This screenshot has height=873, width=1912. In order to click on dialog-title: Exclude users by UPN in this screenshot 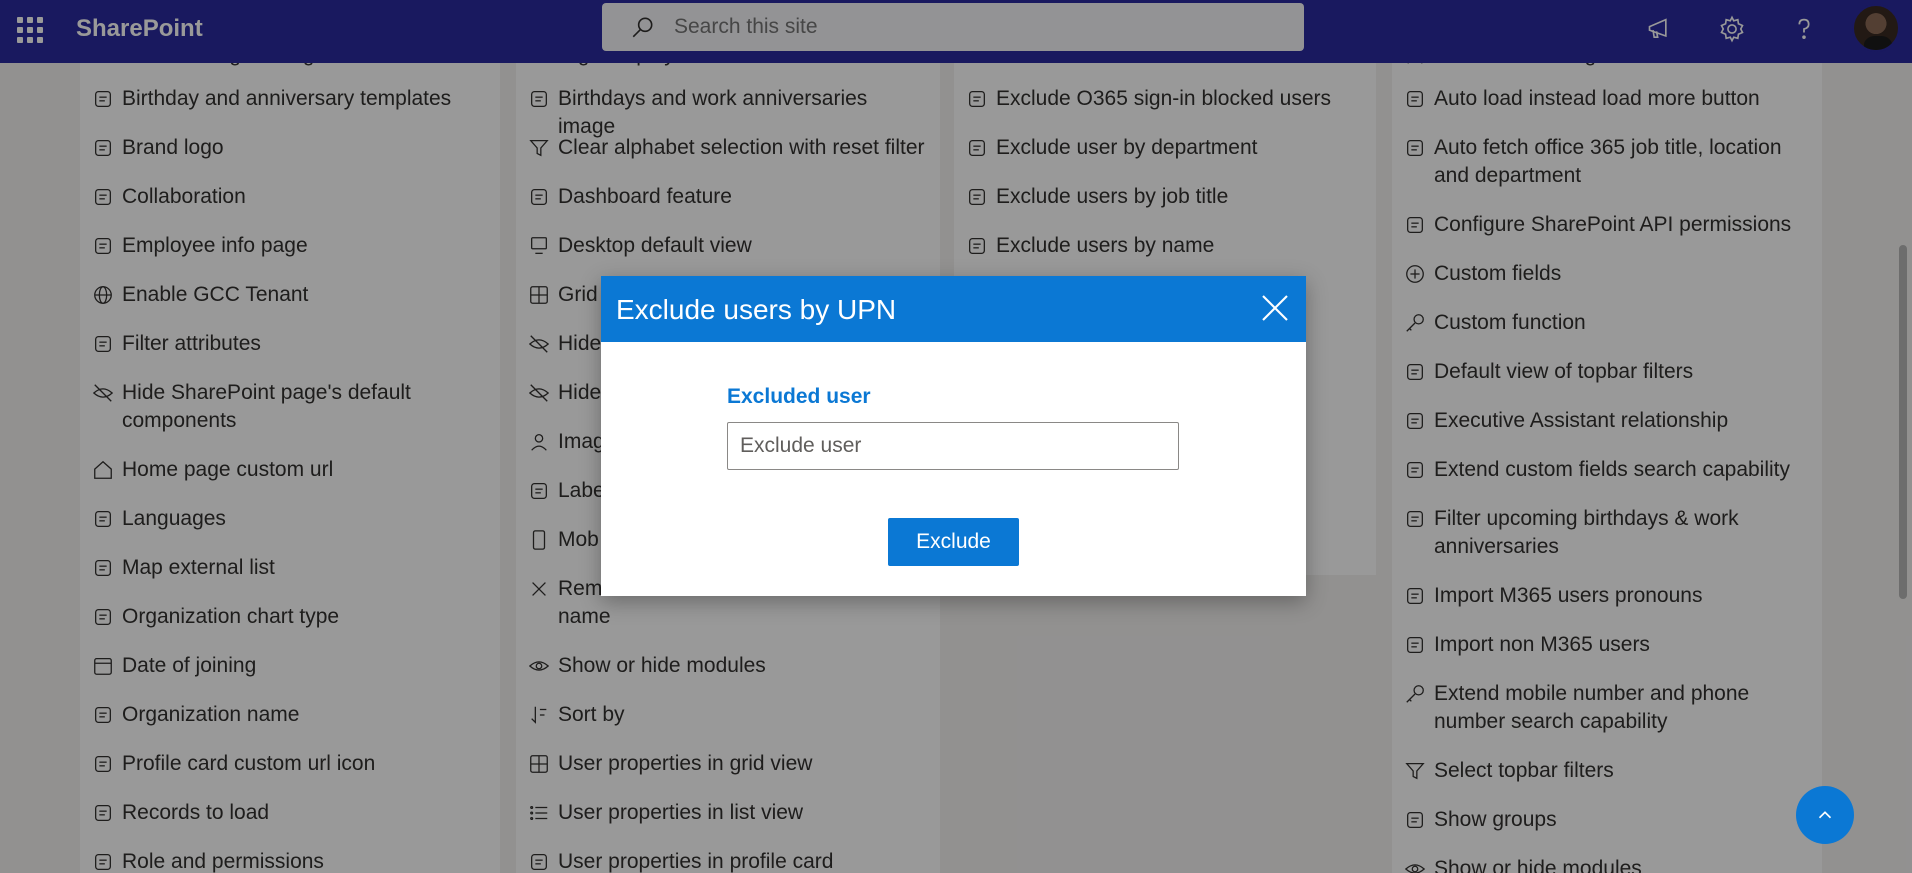, I will do `click(756, 309)`.